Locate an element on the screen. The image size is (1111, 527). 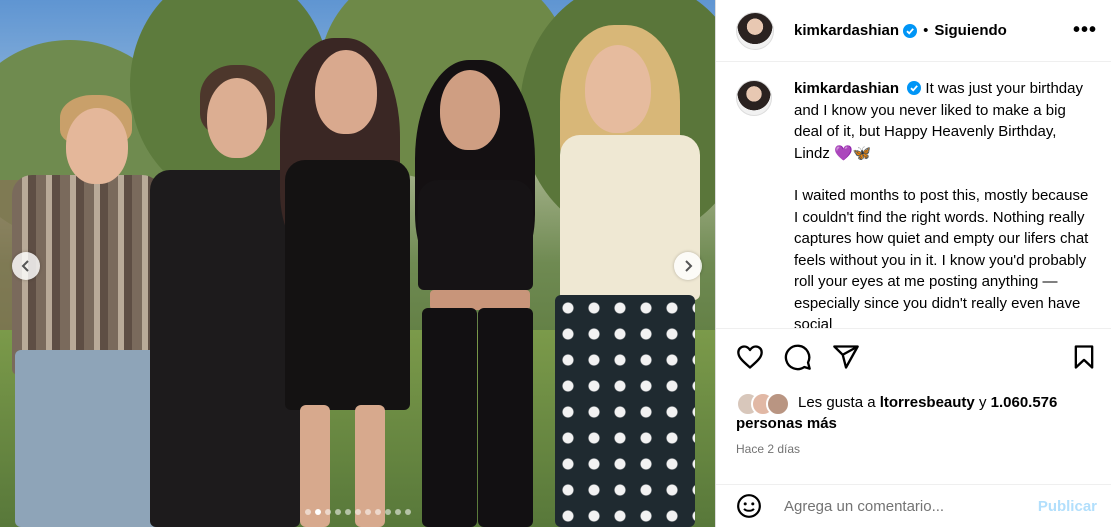
chevron-left-icon is located at coordinates (25, 266).